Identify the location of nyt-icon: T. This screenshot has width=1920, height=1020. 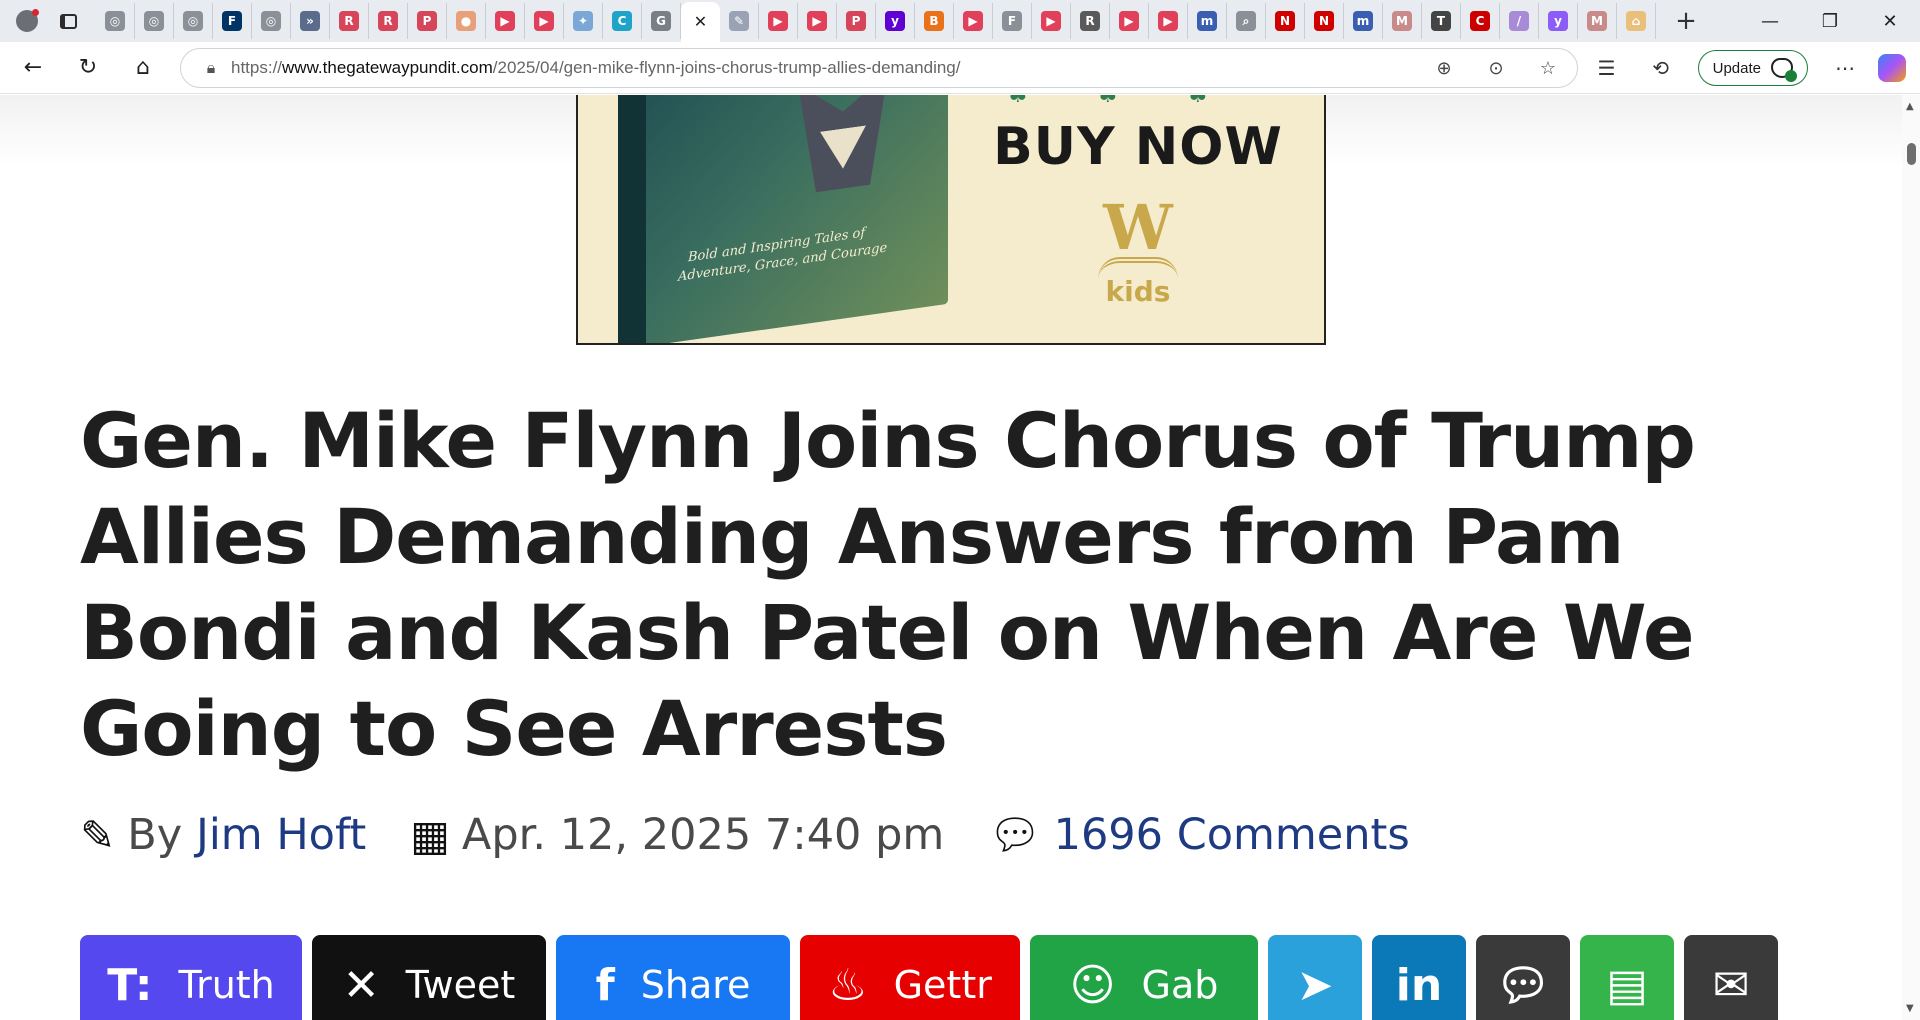
(1441, 21).